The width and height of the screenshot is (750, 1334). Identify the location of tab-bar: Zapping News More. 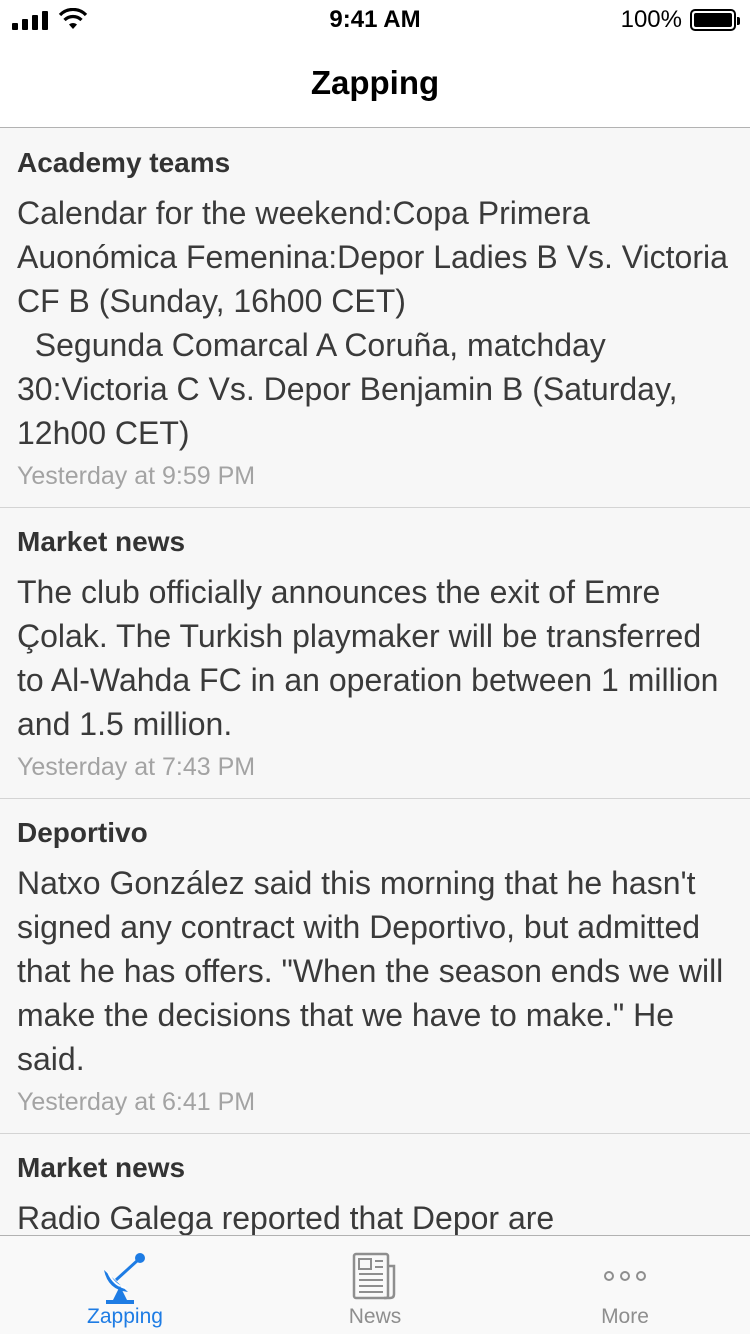
(375, 1284).